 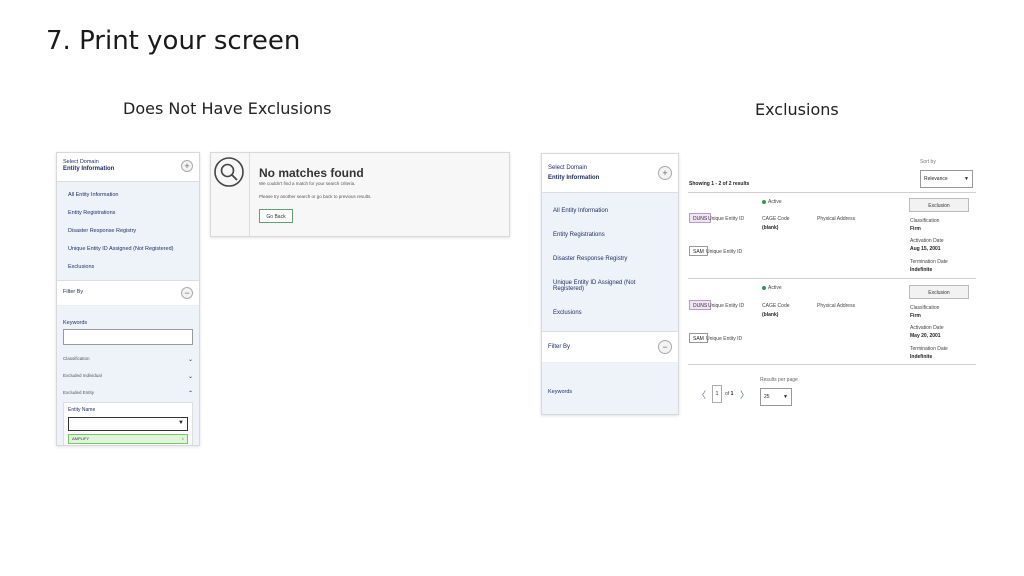 What do you see at coordinates (311, 173) in the screenshot?
I see `no-matches-title: No matches found` at bounding box center [311, 173].